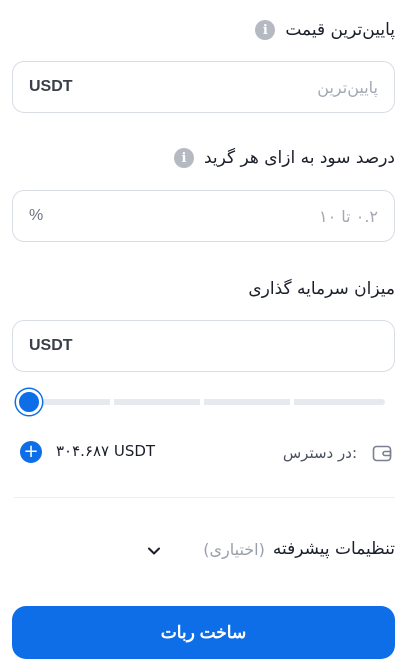 The width and height of the screenshot is (409, 672). What do you see at coordinates (299, 158) in the screenshot?
I see `grid-profit-label: درصد سود به ازای هر گرید` at bounding box center [299, 158].